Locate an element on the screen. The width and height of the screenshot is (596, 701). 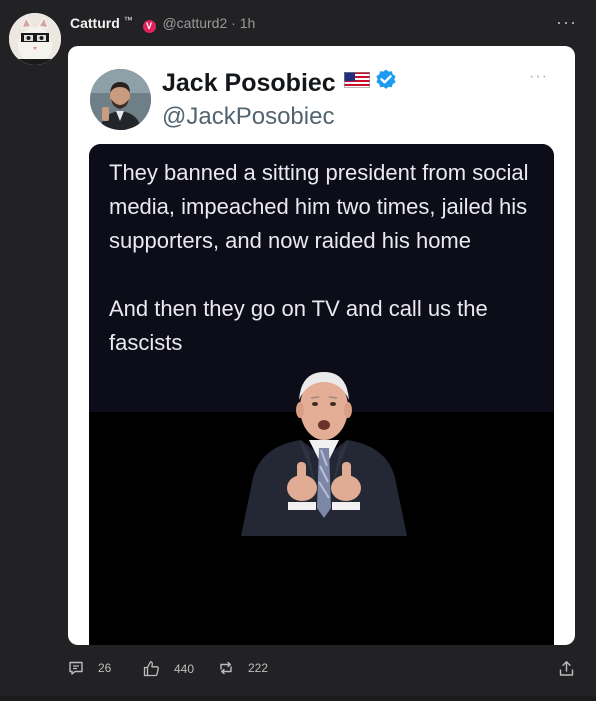
author-avatar is located at coordinates (35, 39).